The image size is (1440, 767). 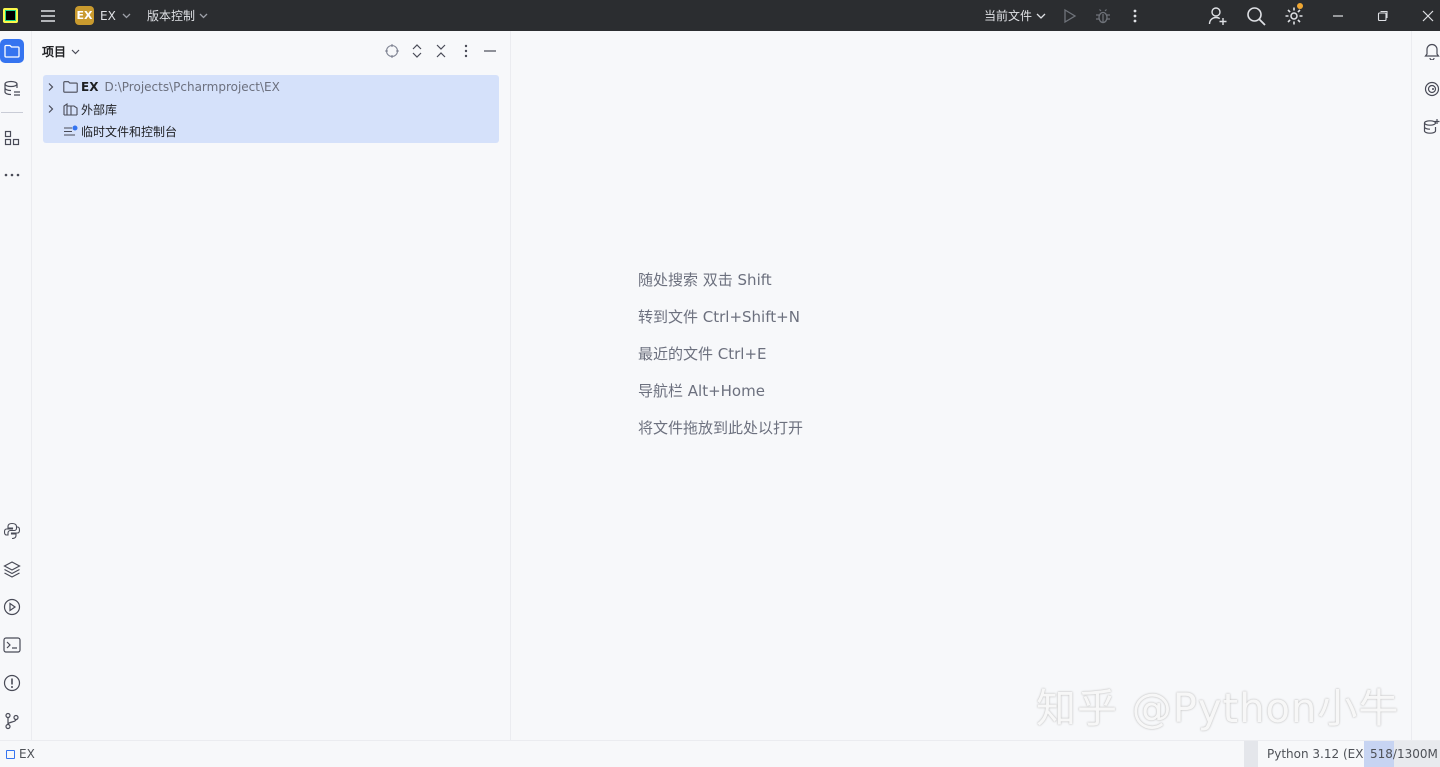 What do you see at coordinates (12, 112) in the screenshot?
I see `strip-divider` at bounding box center [12, 112].